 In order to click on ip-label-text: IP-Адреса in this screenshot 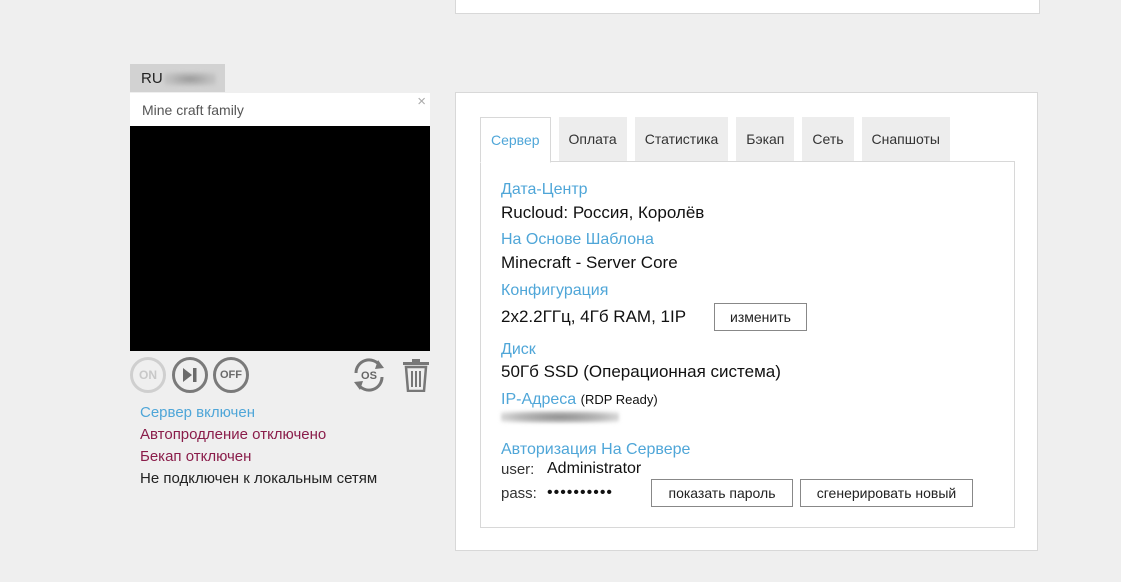, I will do `click(539, 399)`.